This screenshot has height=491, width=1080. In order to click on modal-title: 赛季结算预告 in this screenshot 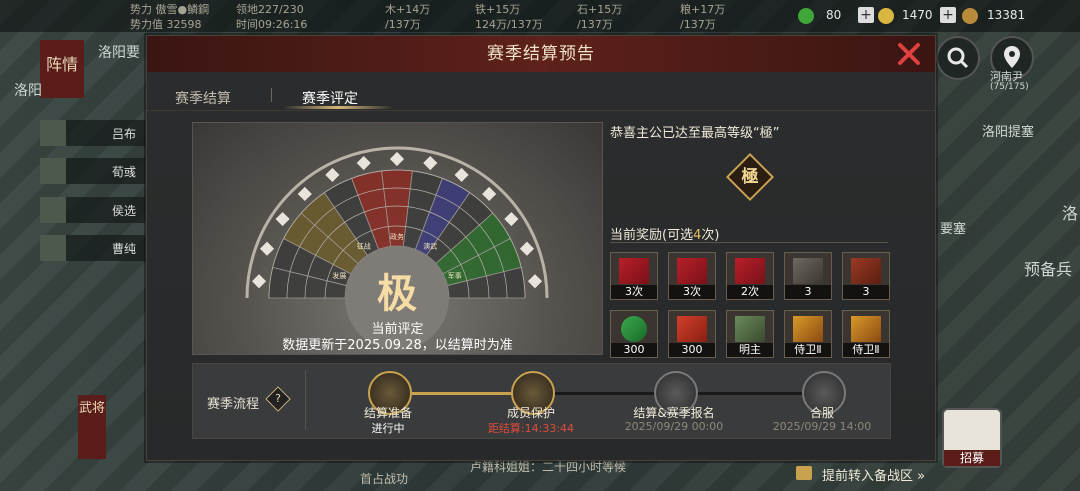, I will do `click(541, 54)`.